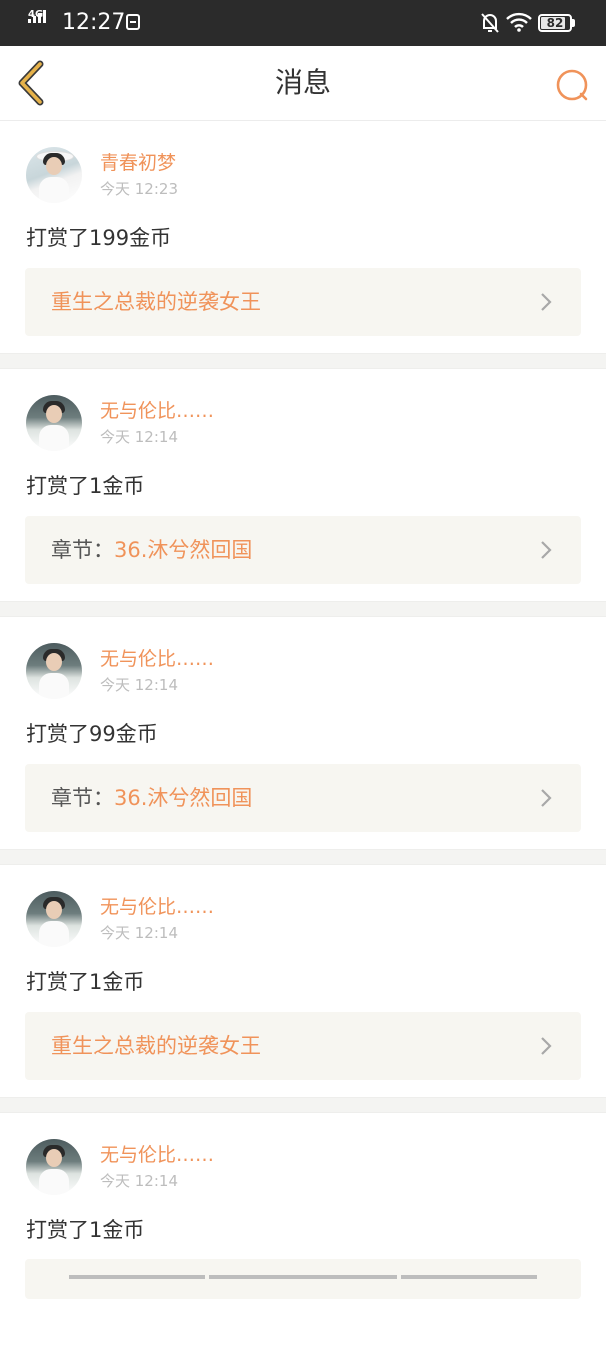 This screenshot has height=1345, width=606. I want to click on battery-level: 82, so click(555, 23).